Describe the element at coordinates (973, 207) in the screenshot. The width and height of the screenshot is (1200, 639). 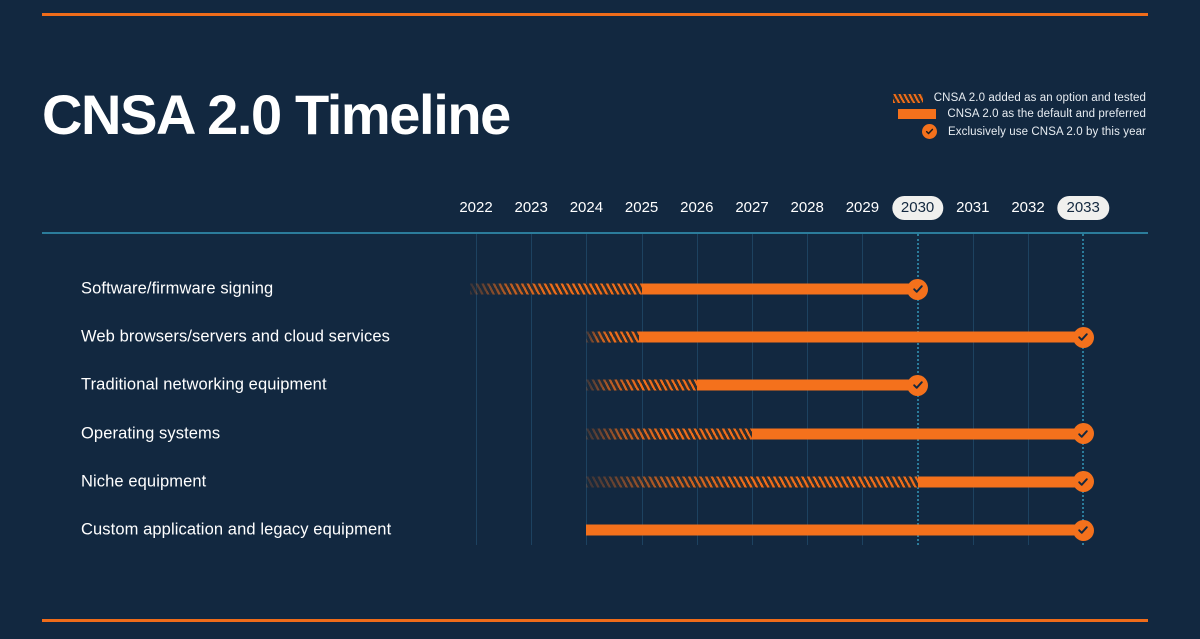
I see `year-tick-2031: 2031` at that location.